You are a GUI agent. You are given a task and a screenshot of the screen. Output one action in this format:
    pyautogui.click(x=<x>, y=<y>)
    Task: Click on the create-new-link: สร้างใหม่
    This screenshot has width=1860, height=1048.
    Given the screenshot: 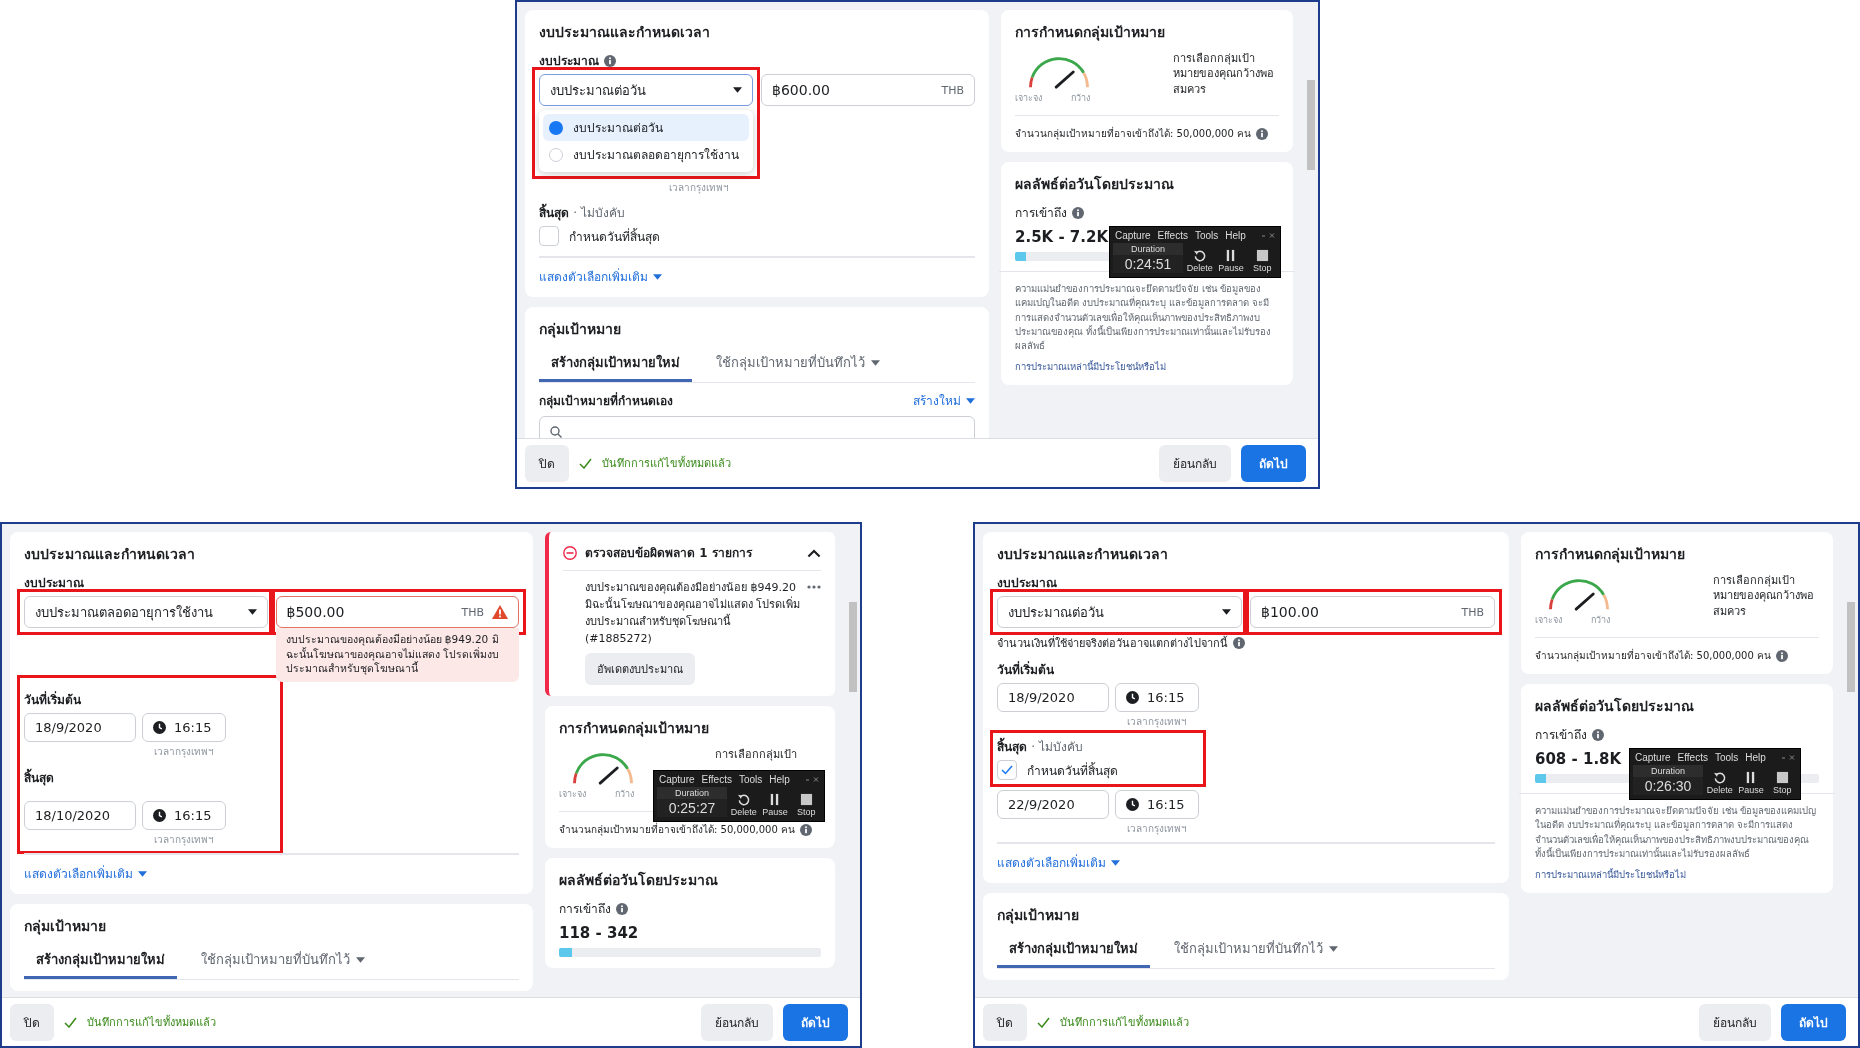 What is the action you would take?
    pyautogui.click(x=944, y=400)
    